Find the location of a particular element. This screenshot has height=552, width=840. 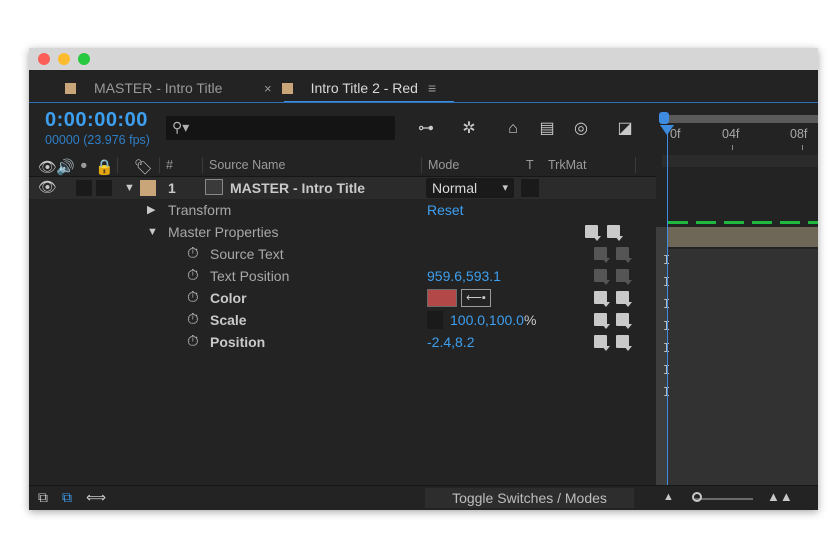

blend-mode-select: Normal ▾ is located at coordinates (470, 188).